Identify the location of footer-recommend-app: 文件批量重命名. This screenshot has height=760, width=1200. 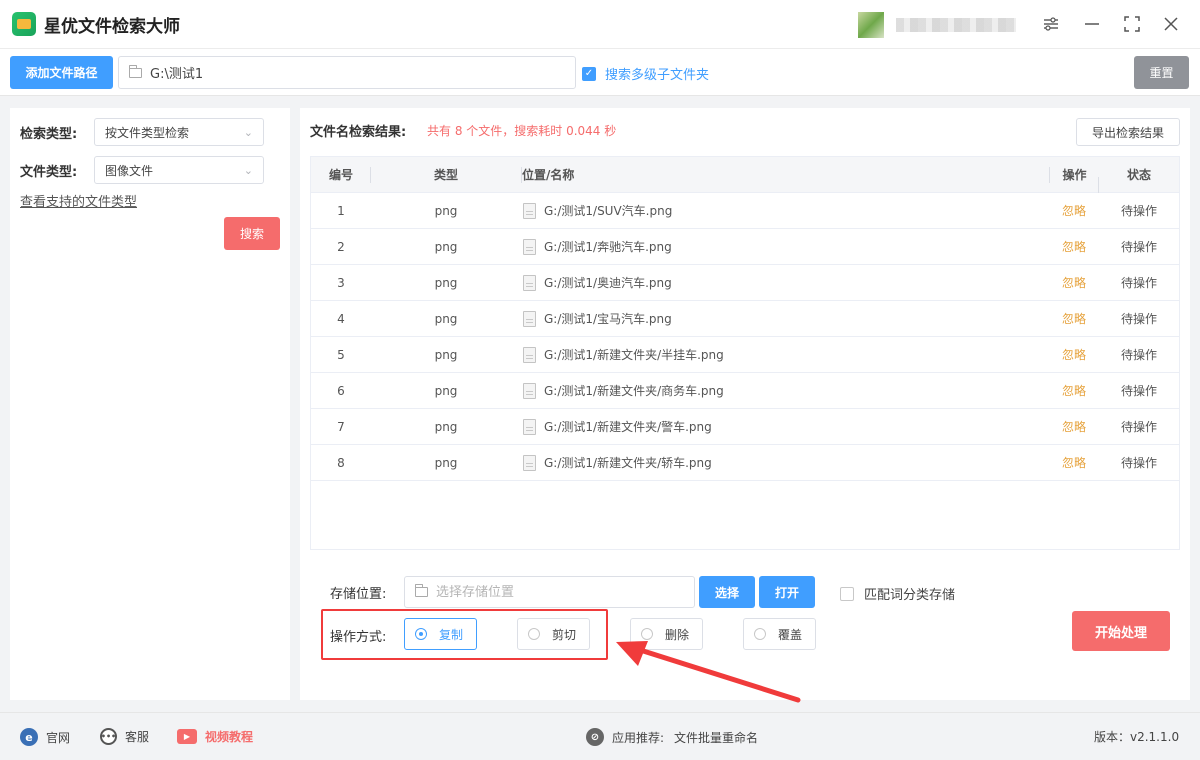
(716, 737).